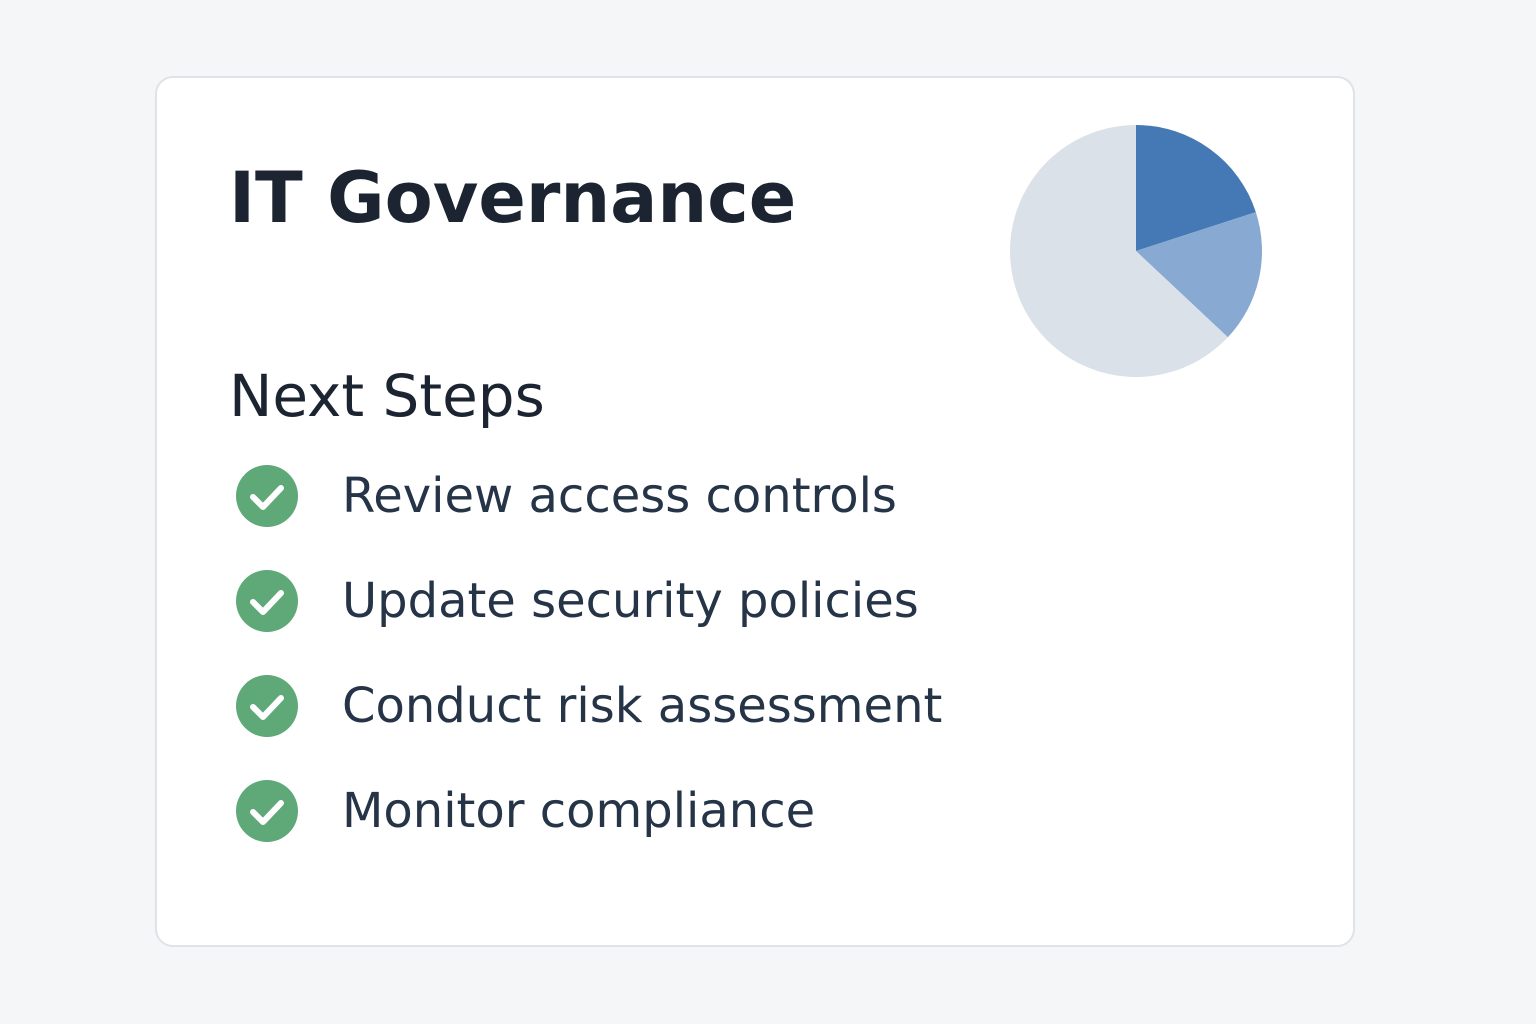 Image resolution: width=1536 pixels, height=1024 pixels. I want to click on step-label: Update security policies, so click(630, 601).